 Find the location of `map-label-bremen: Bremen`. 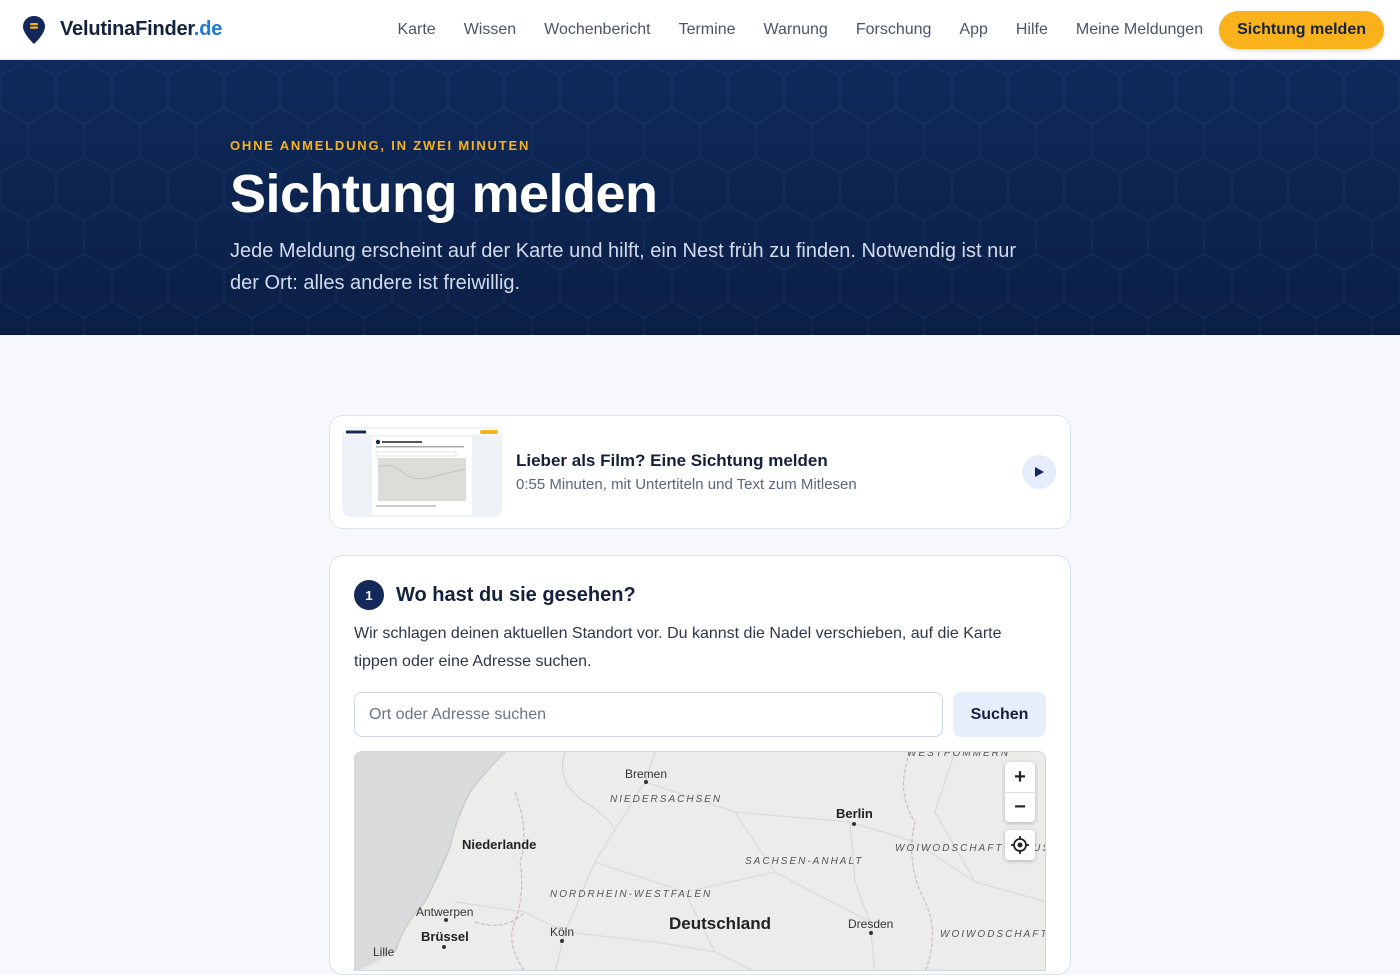

map-label-bremen: Bremen is located at coordinates (646, 774).